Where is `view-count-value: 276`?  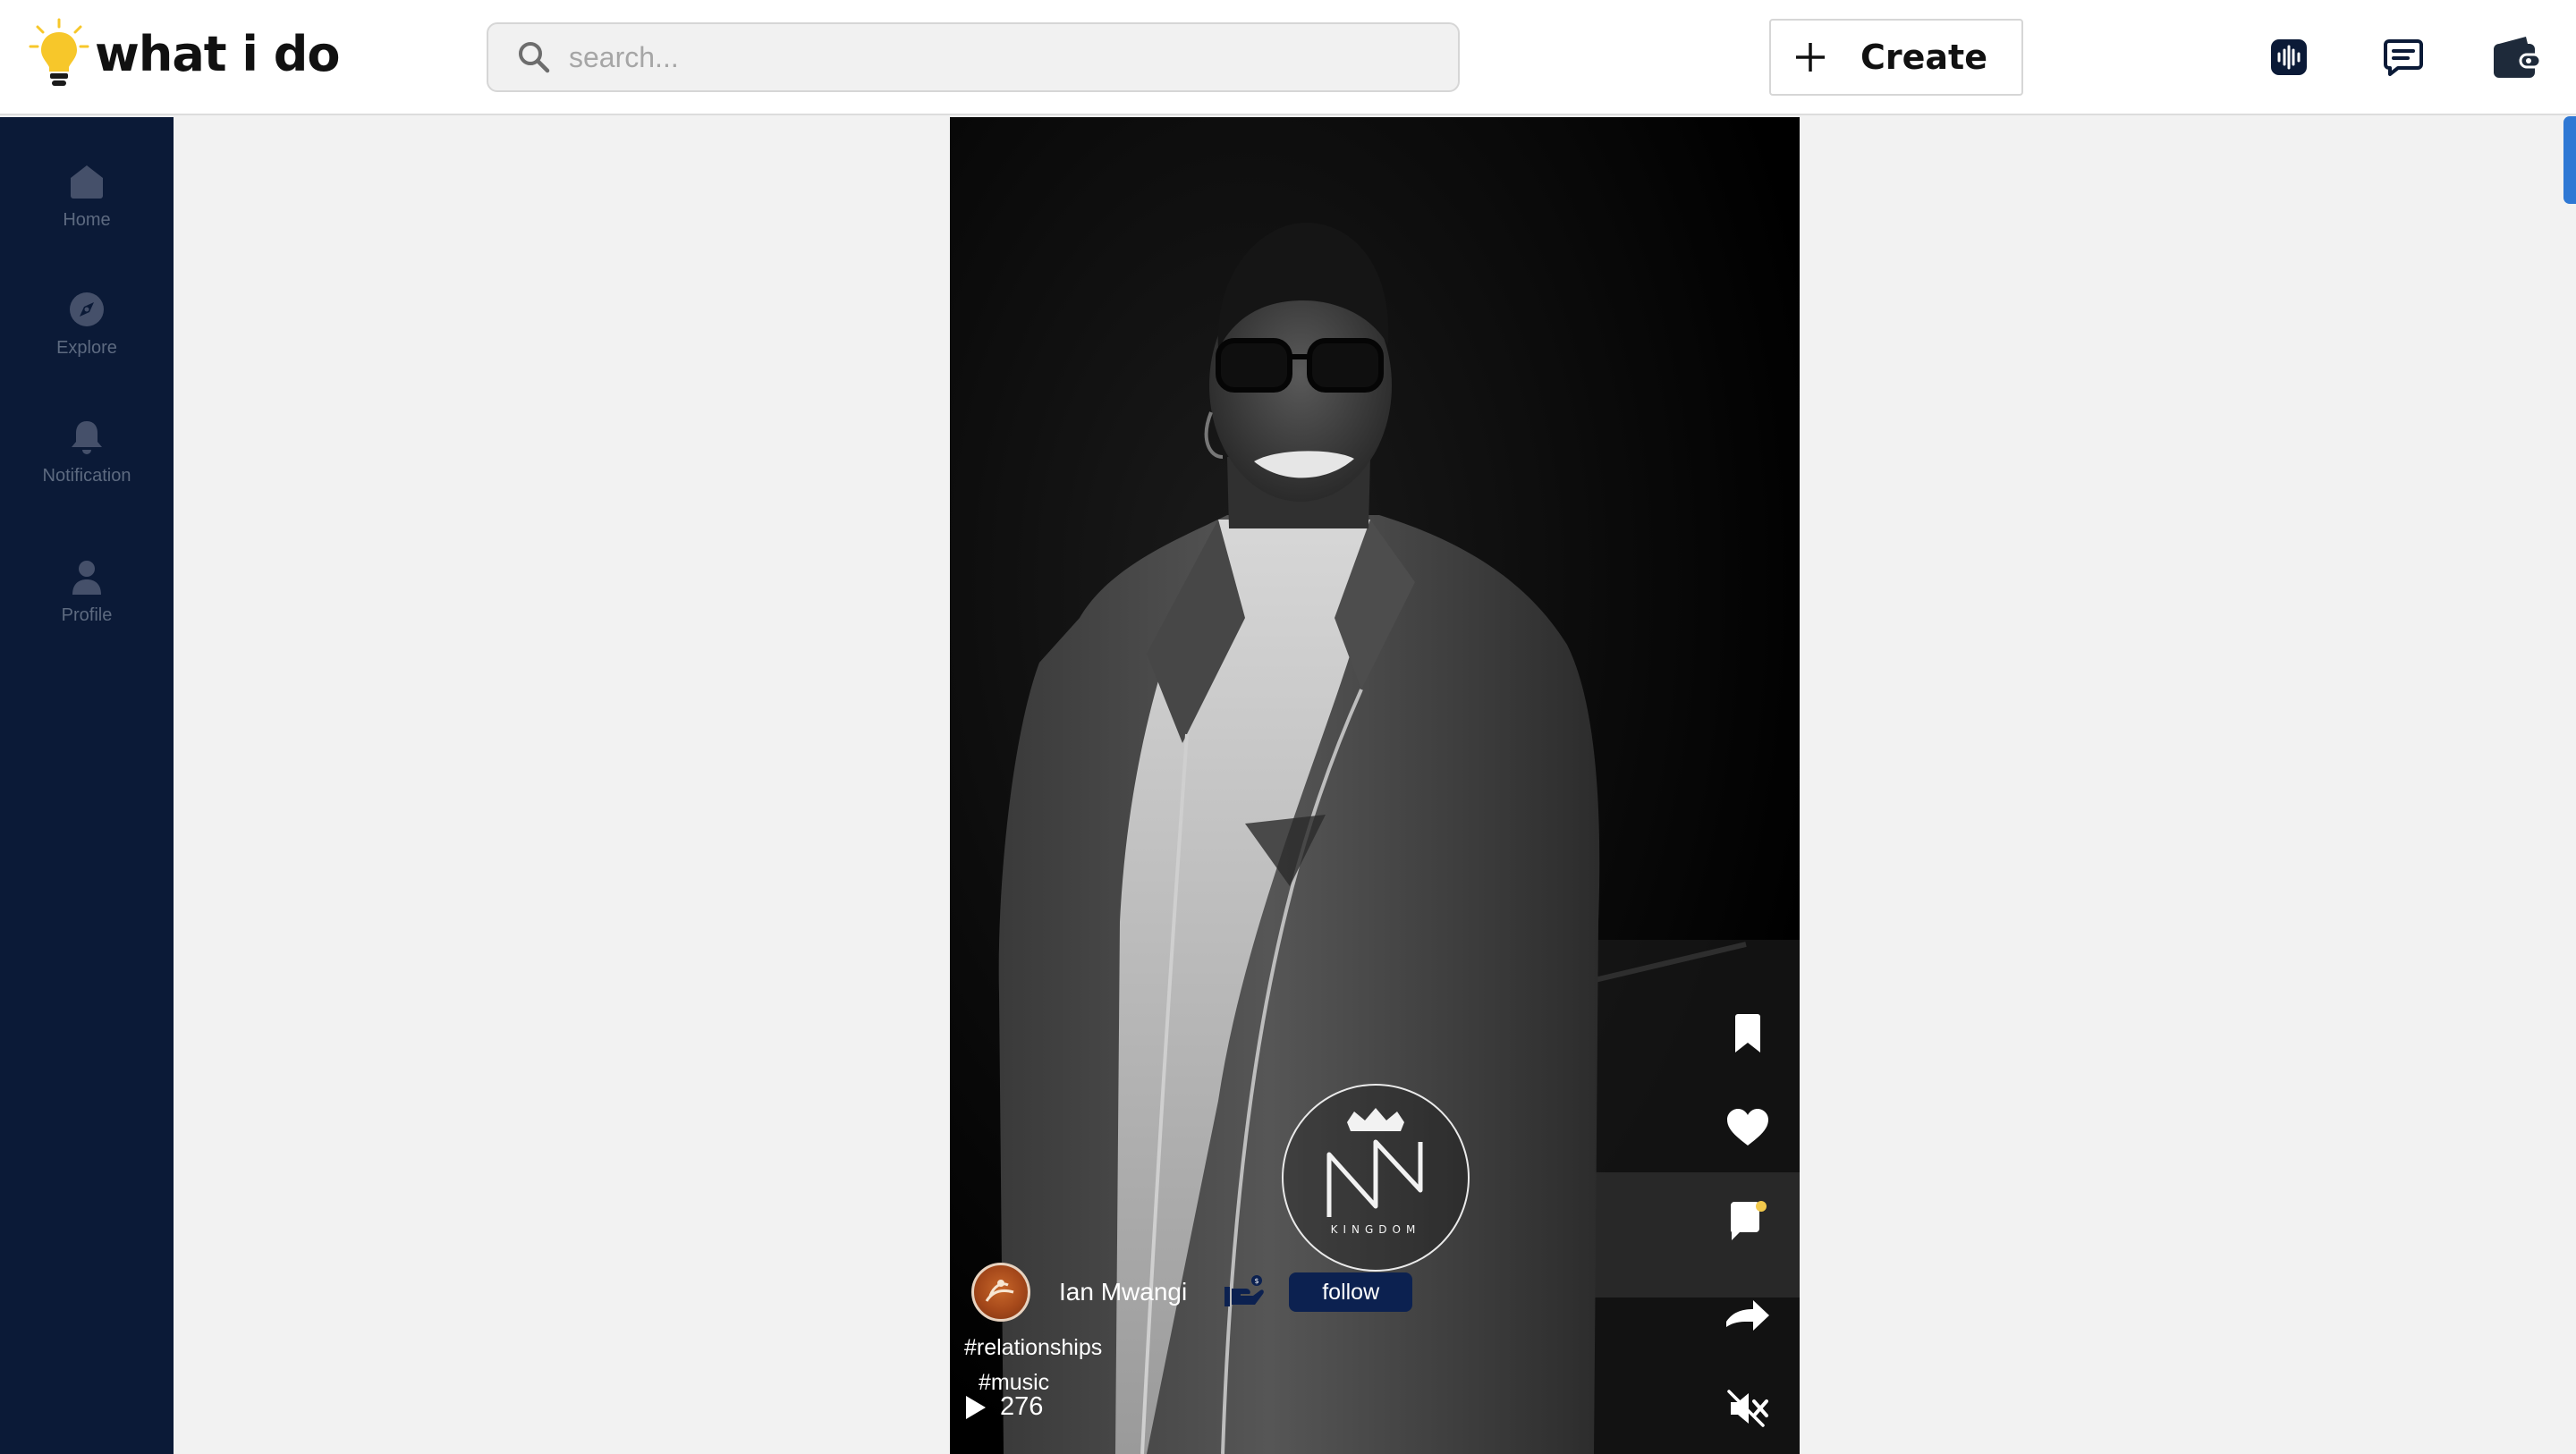 view-count-value: 276 is located at coordinates (1022, 1406).